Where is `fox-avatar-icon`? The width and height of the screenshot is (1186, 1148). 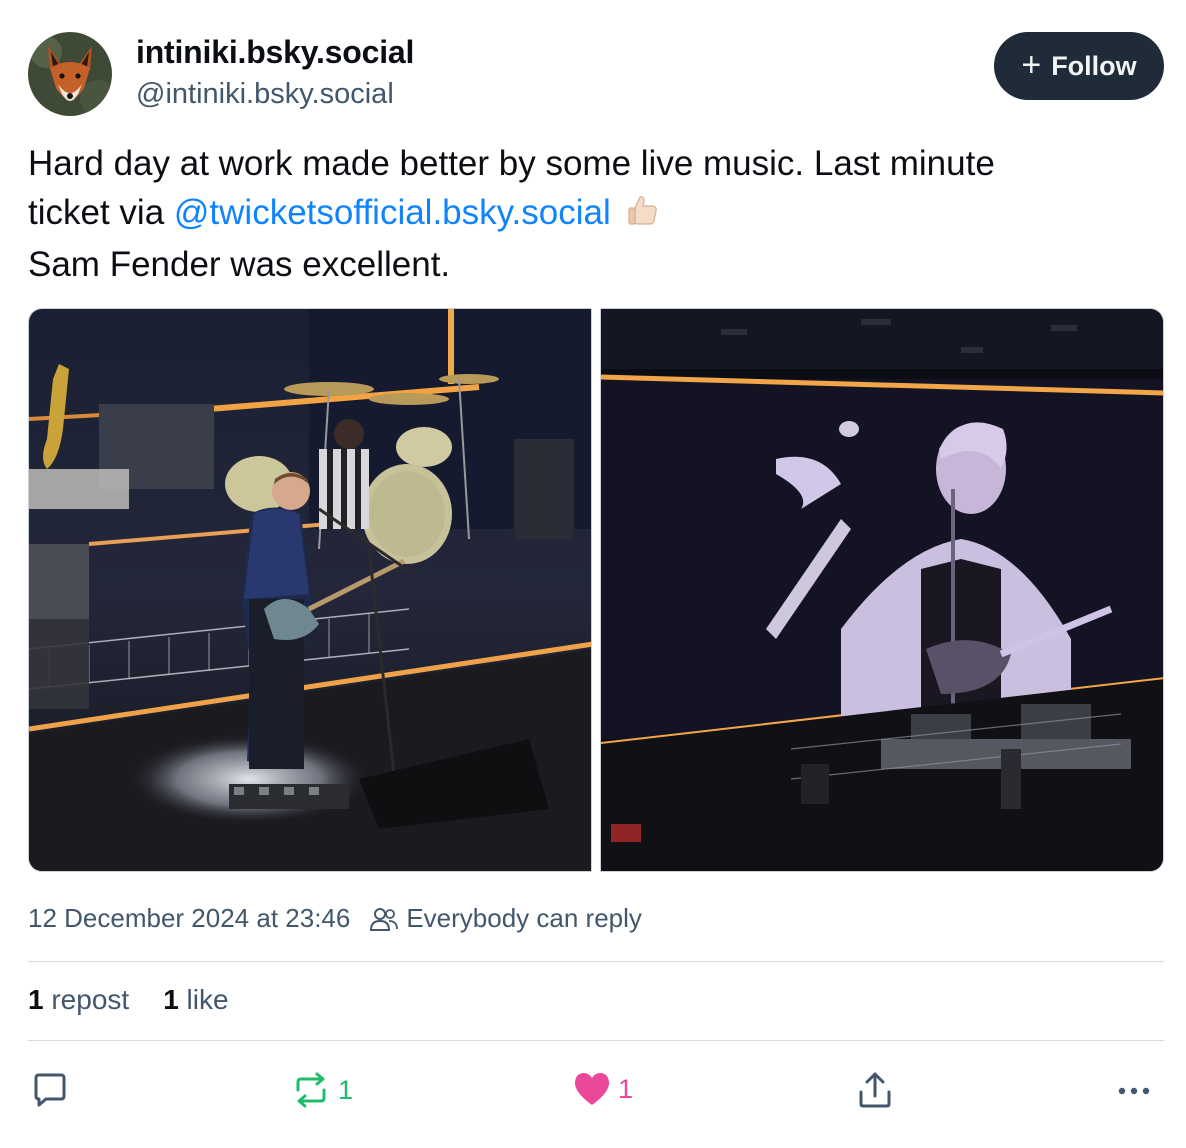 fox-avatar-icon is located at coordinates (70, 74).